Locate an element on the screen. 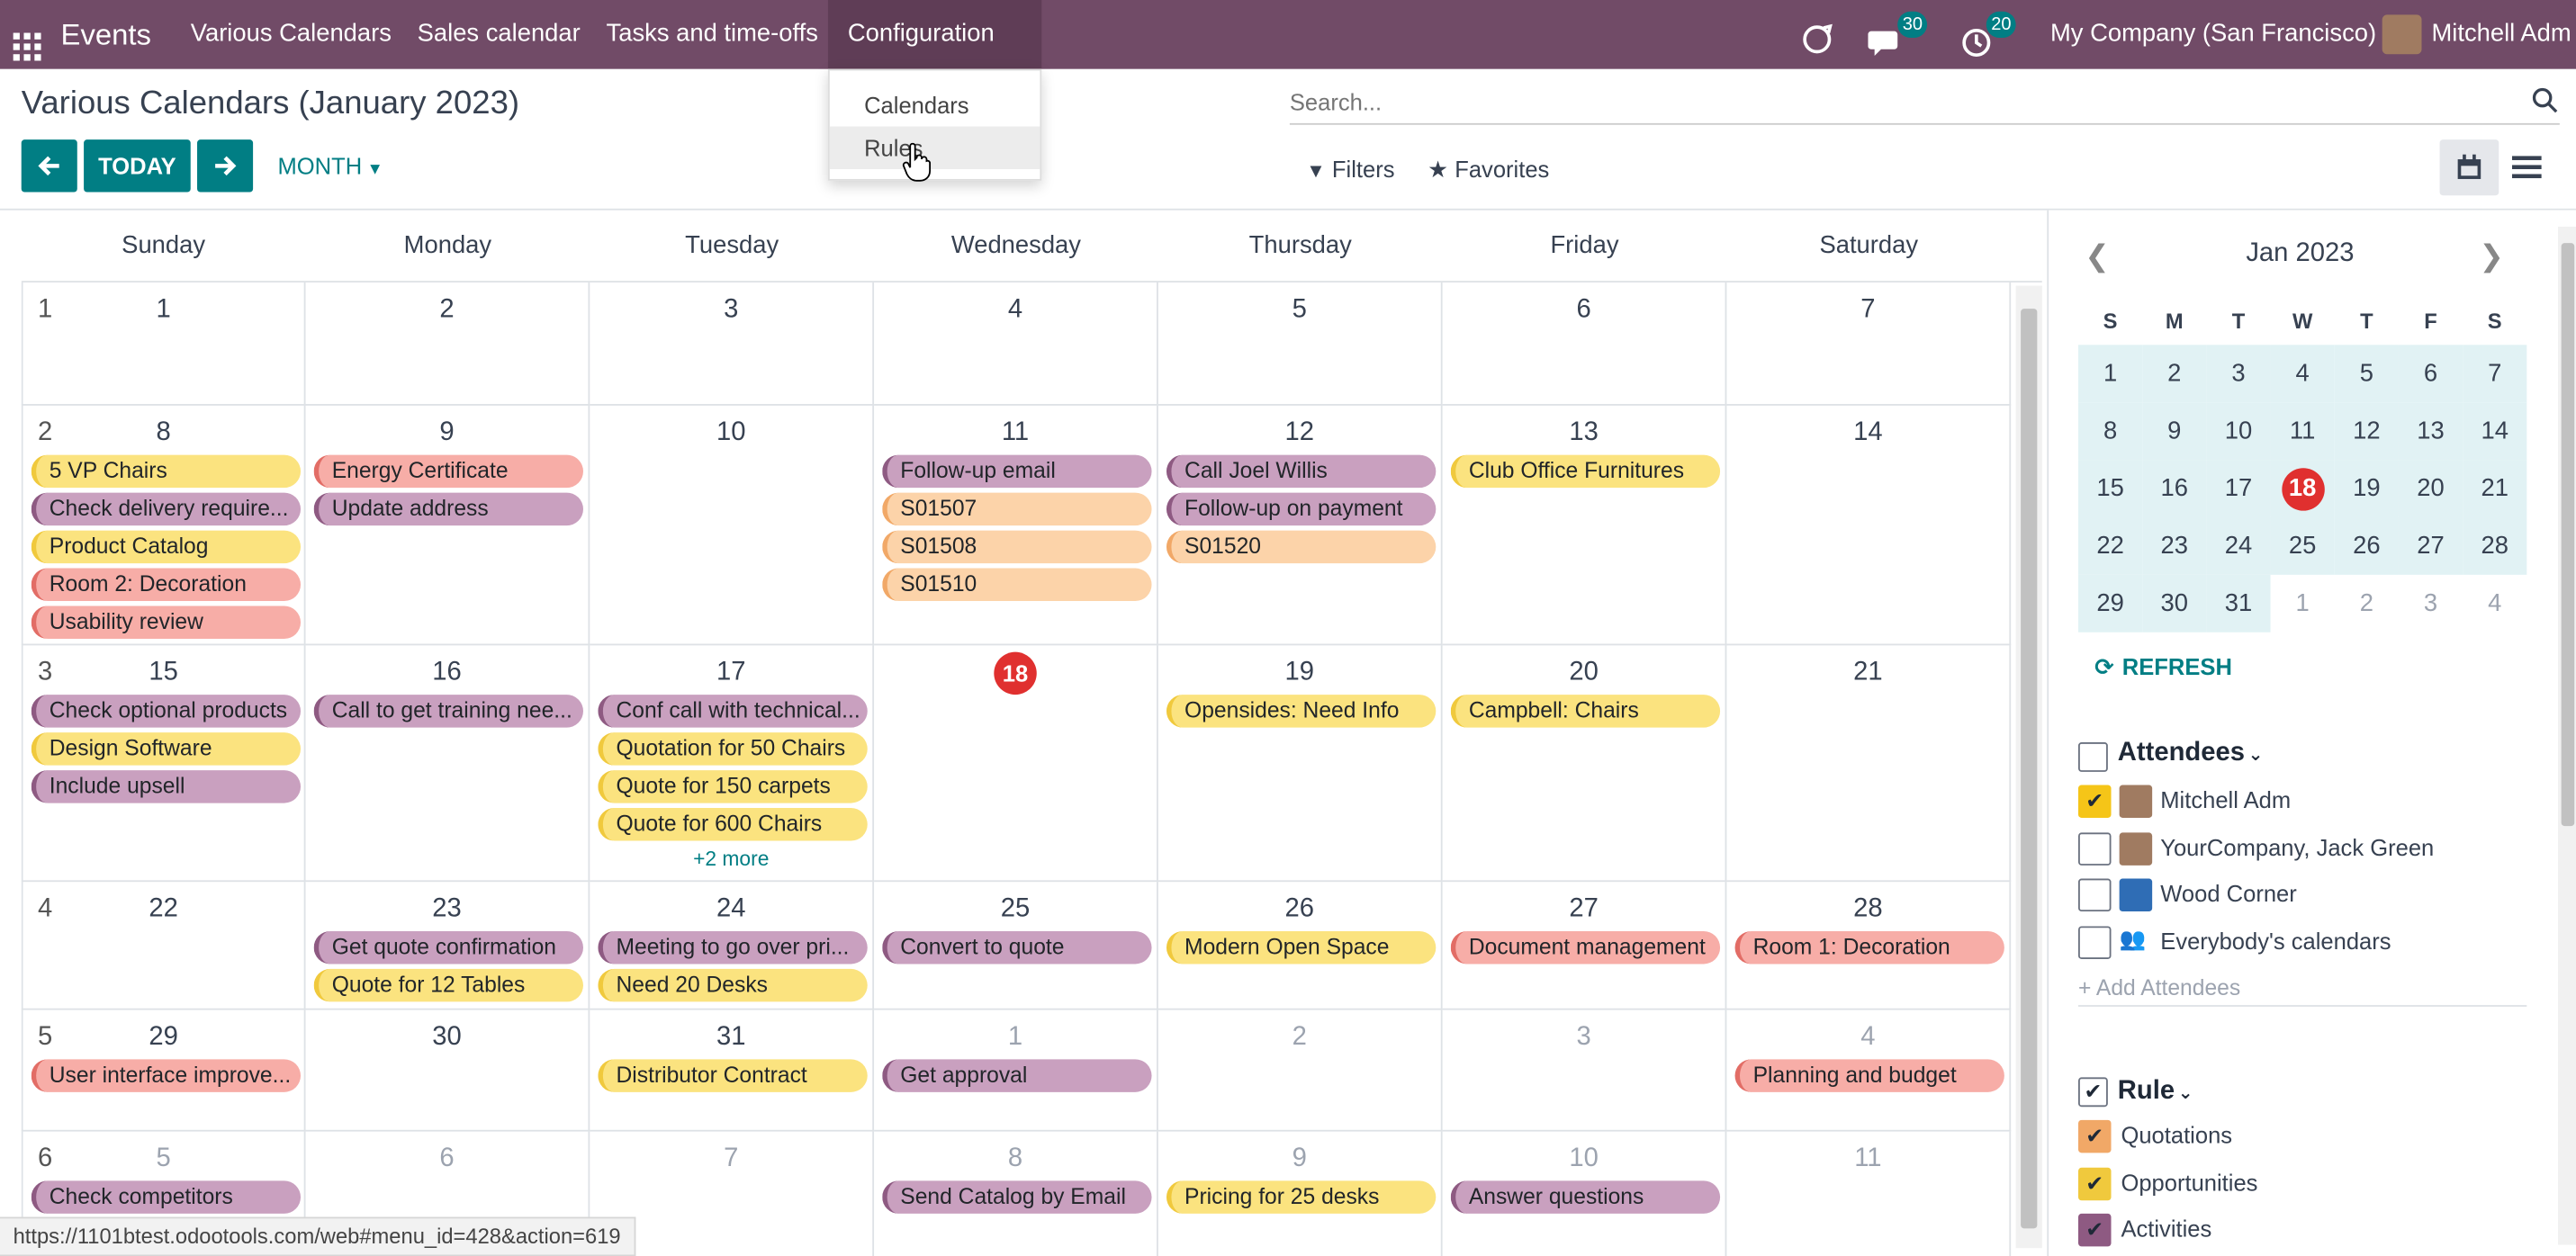 This screenshot has height=1256, width=2576. calendar-event: Campbell: Chairs is located at coordinates (1585, 711).